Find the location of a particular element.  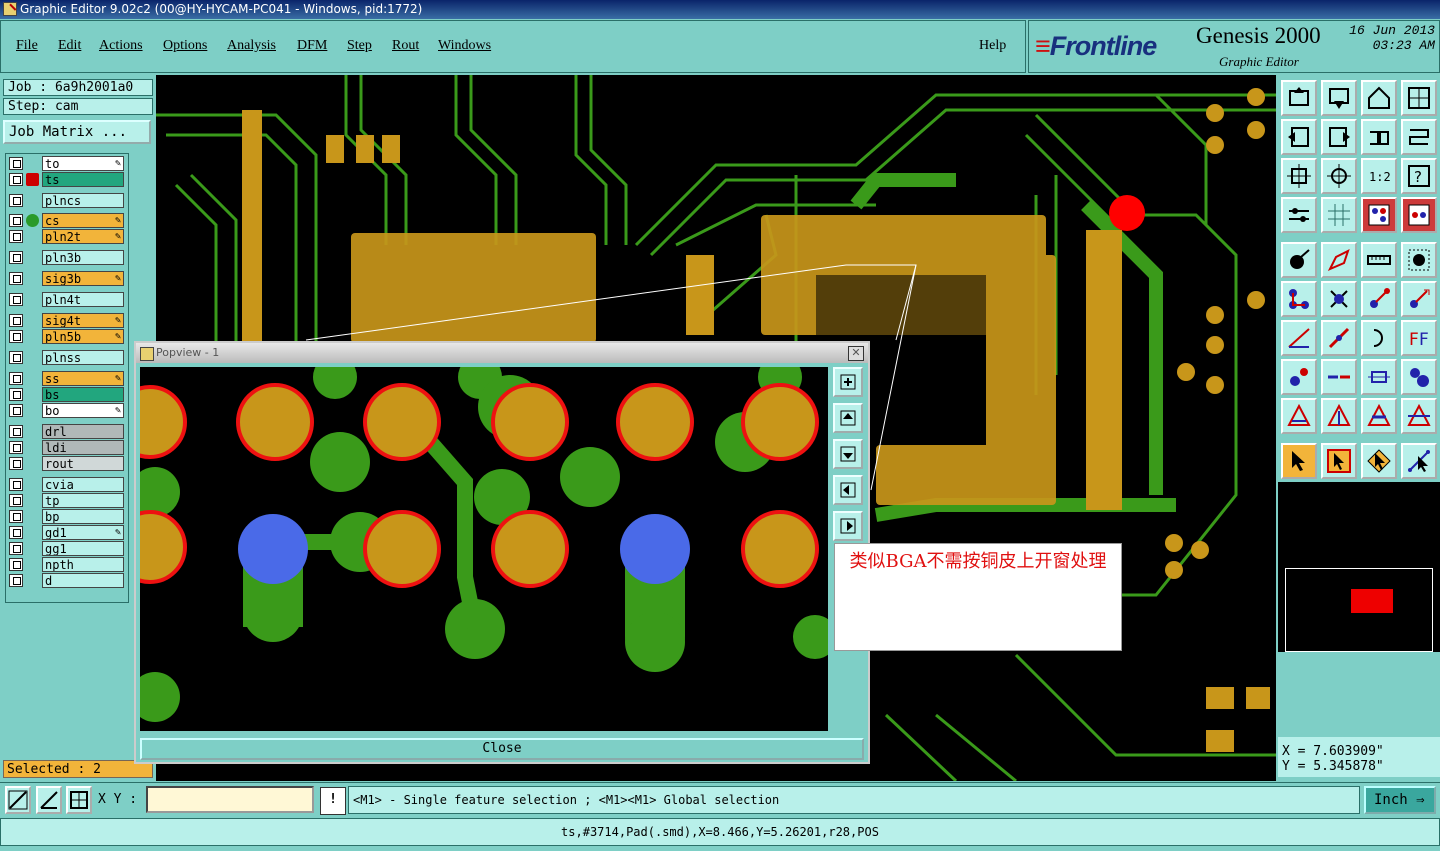

triangle-measure-icon is located at coordinates (1379, 416).